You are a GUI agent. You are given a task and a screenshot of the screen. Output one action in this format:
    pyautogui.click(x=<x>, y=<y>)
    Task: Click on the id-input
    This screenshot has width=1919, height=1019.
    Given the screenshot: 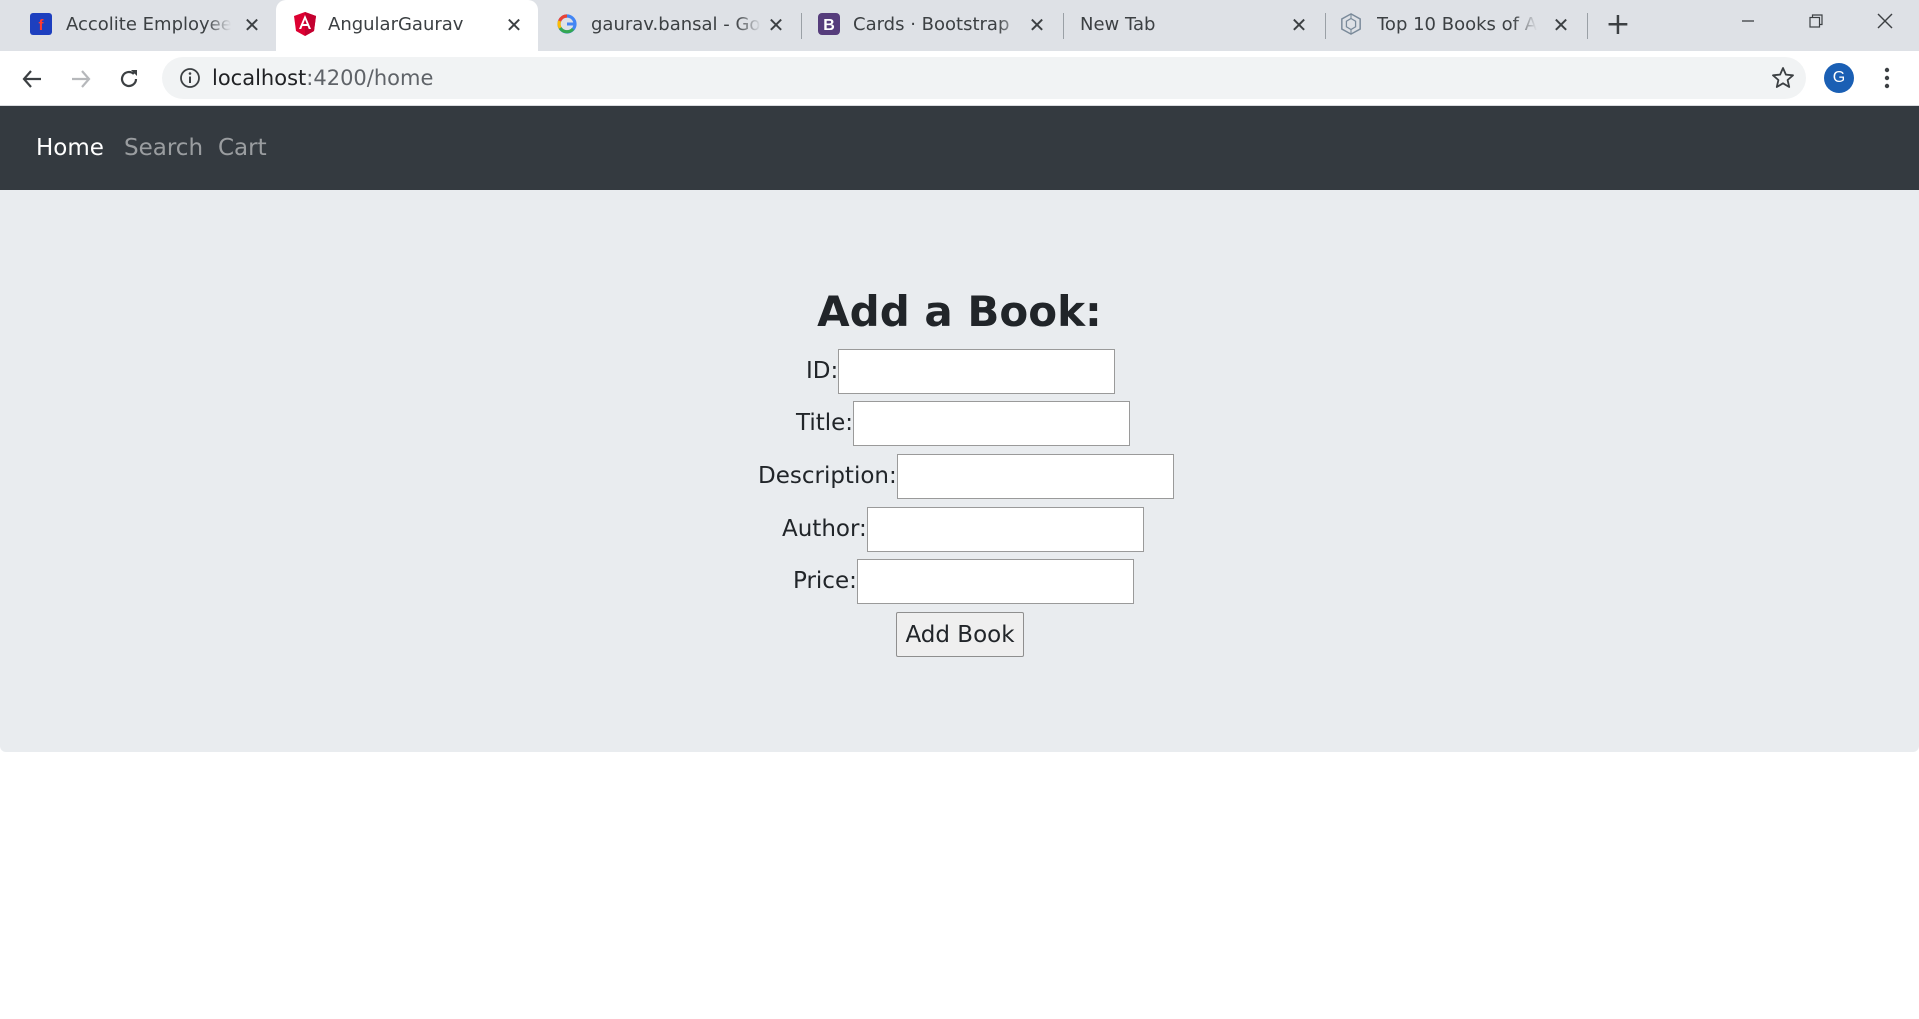 What is the action you would take?
    pyautogui.click(x=977, y=371)
    